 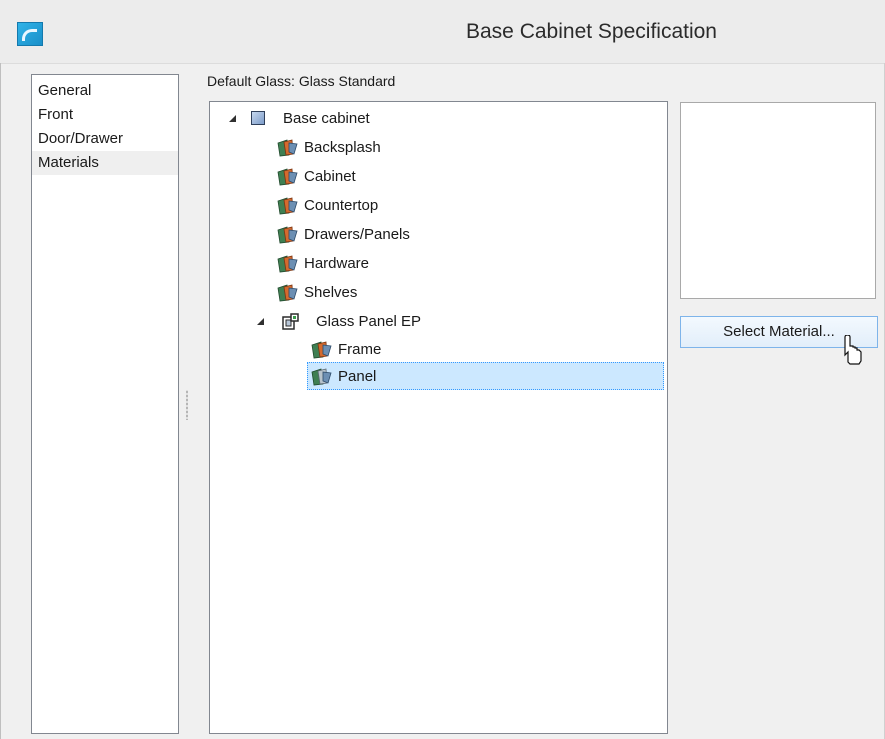 I want to click on category-list: General Front Door/Drawer Materials, so click(x=105, y=404).